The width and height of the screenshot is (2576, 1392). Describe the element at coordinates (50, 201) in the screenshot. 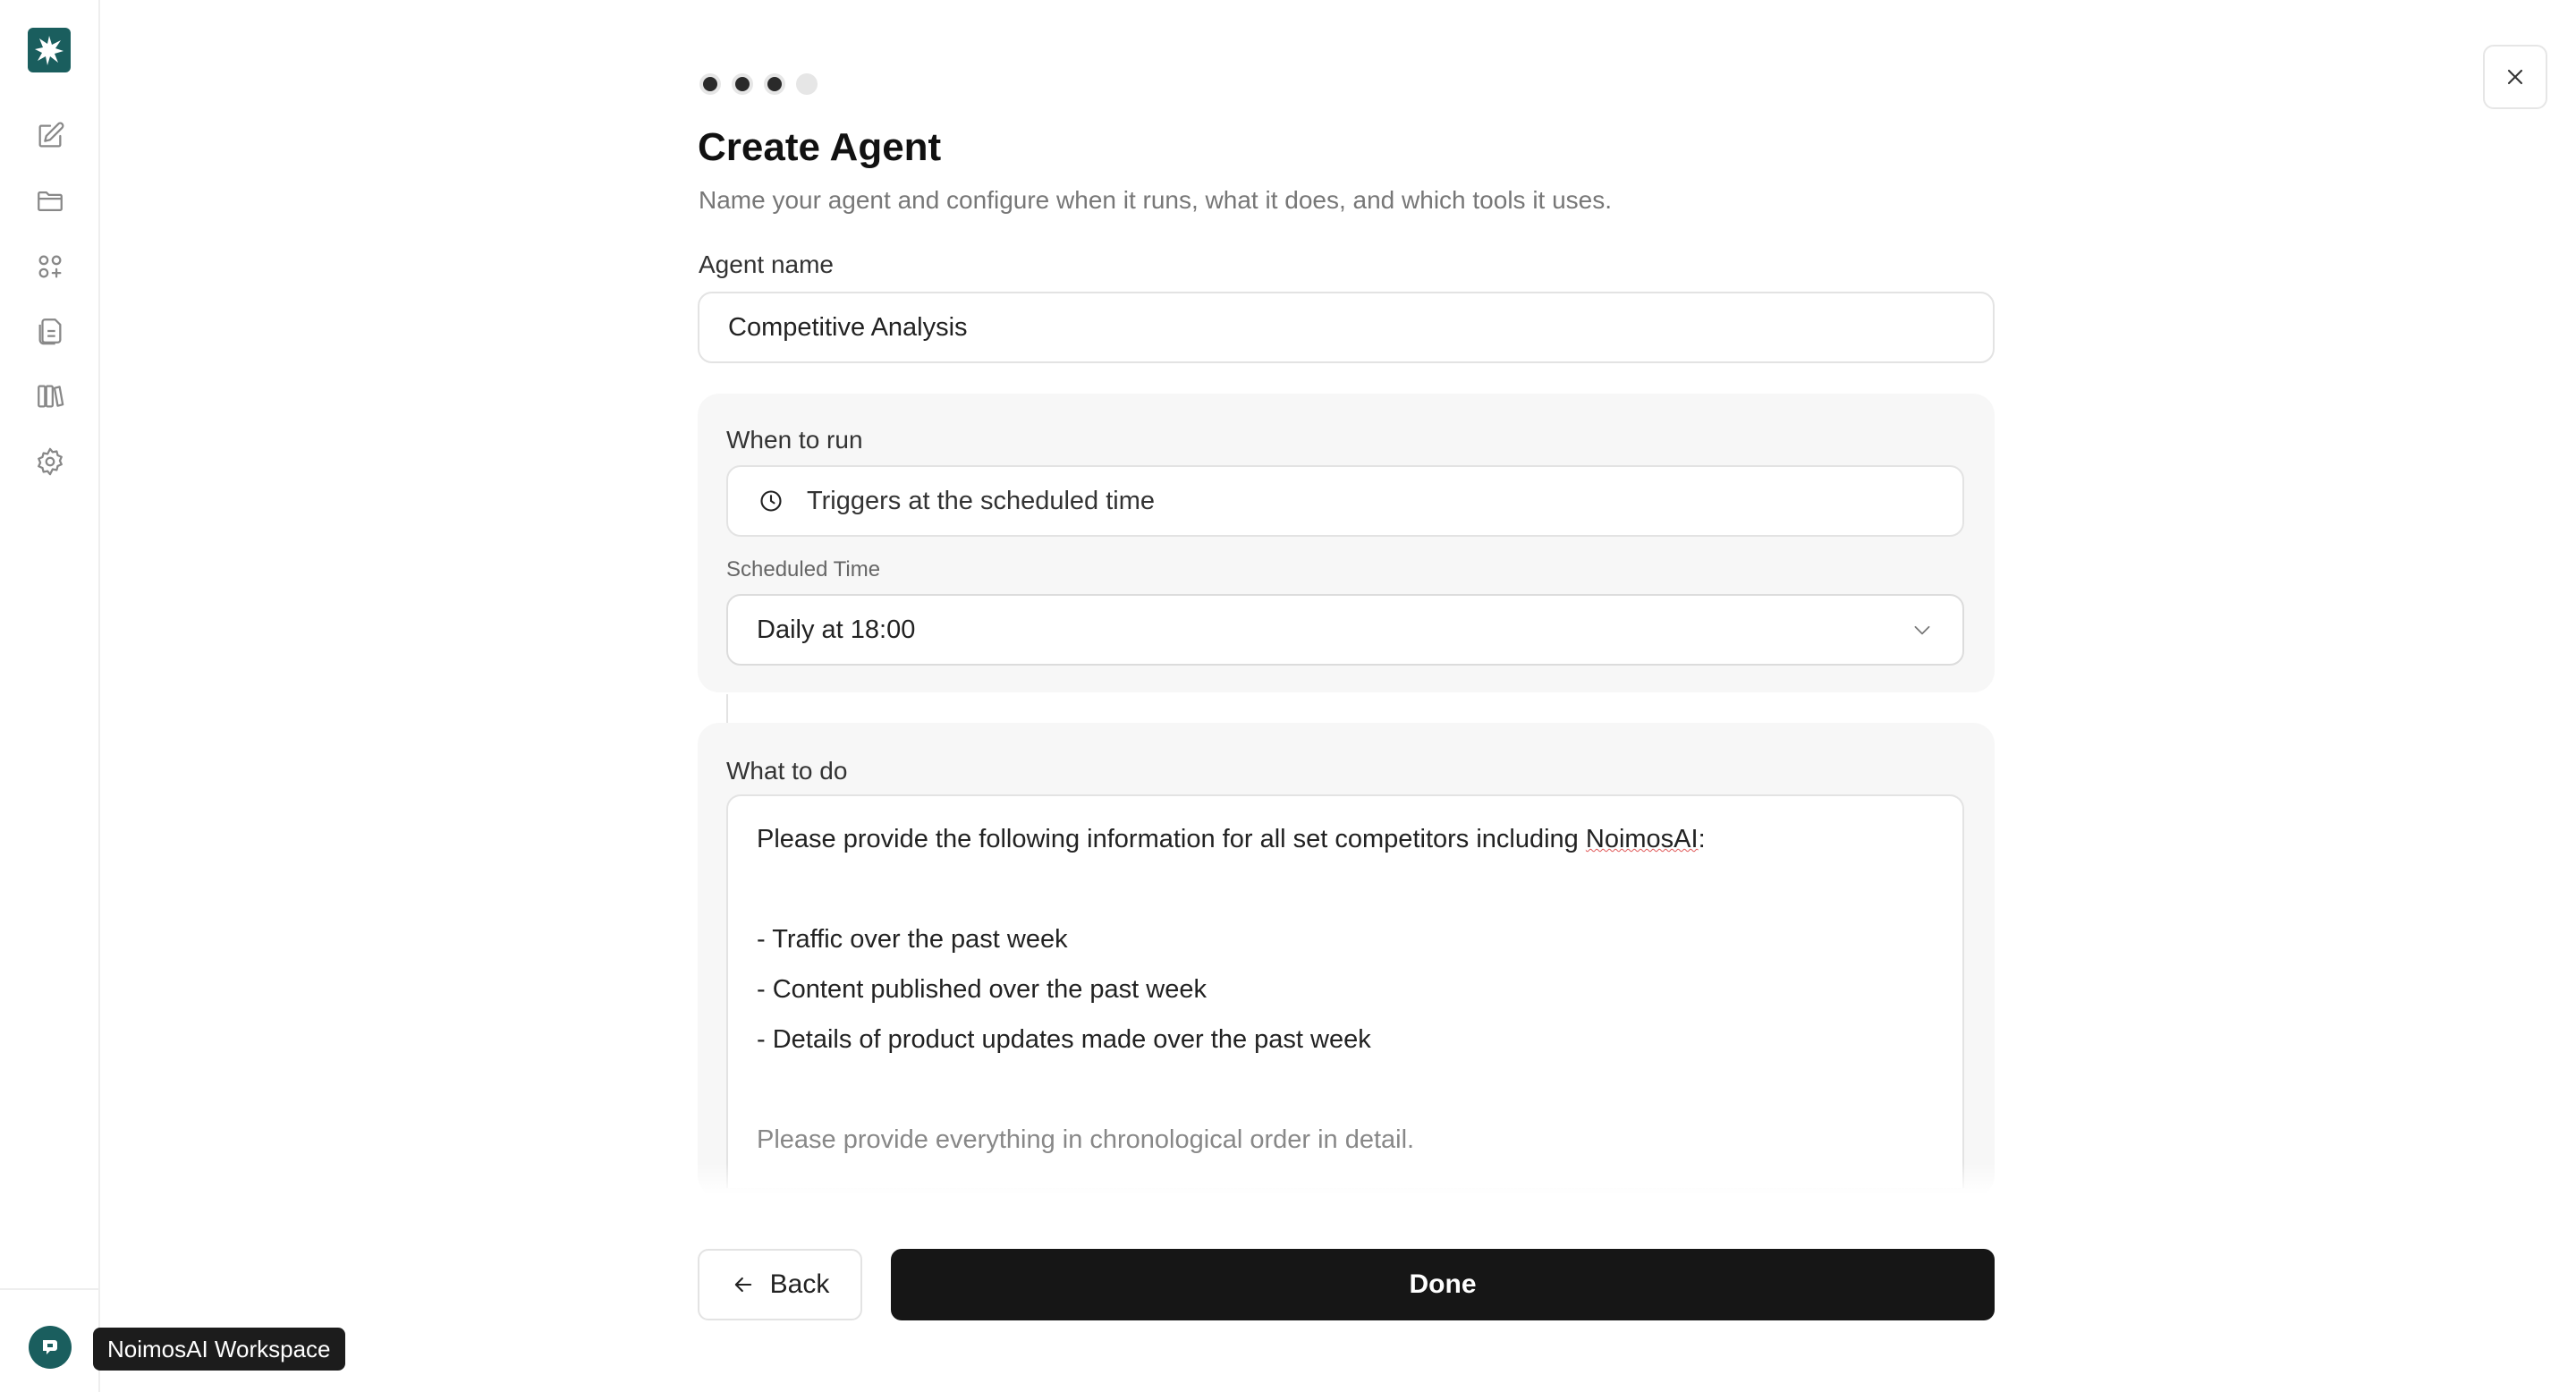

I see `folder-icon` at that location.